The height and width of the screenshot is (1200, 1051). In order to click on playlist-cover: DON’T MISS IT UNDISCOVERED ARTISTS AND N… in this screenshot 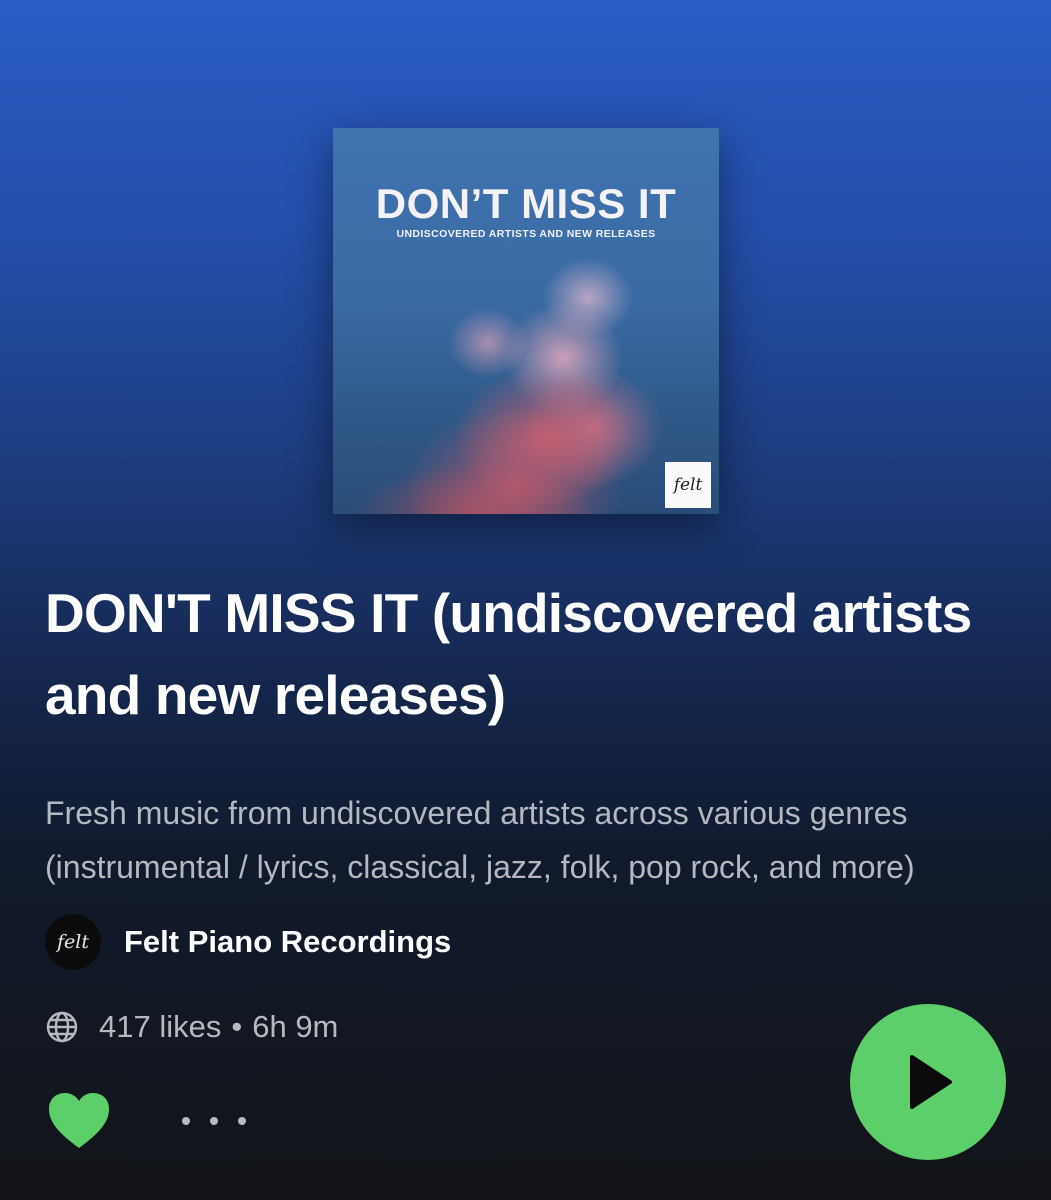, I will do `click(526, 321)`.